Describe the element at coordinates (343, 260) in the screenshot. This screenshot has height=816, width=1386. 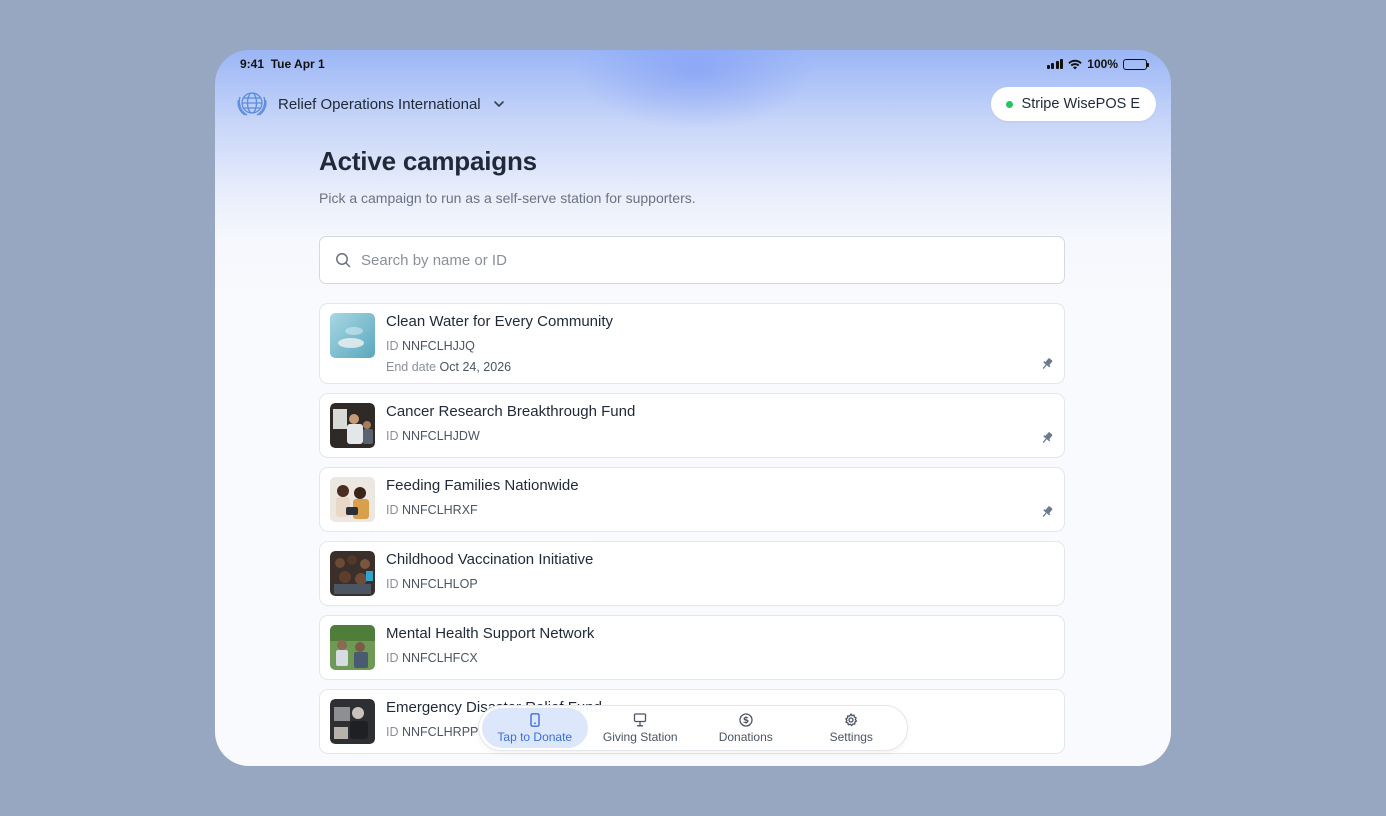
I see `search-icon` at that location.